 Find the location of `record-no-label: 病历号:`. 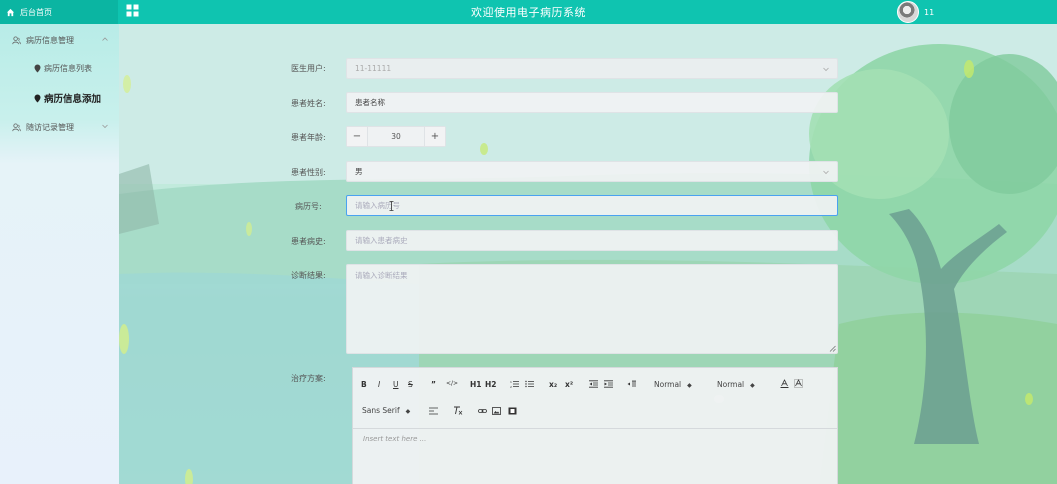

record-no-label: 病历号: is located at coordinates (308, 206).